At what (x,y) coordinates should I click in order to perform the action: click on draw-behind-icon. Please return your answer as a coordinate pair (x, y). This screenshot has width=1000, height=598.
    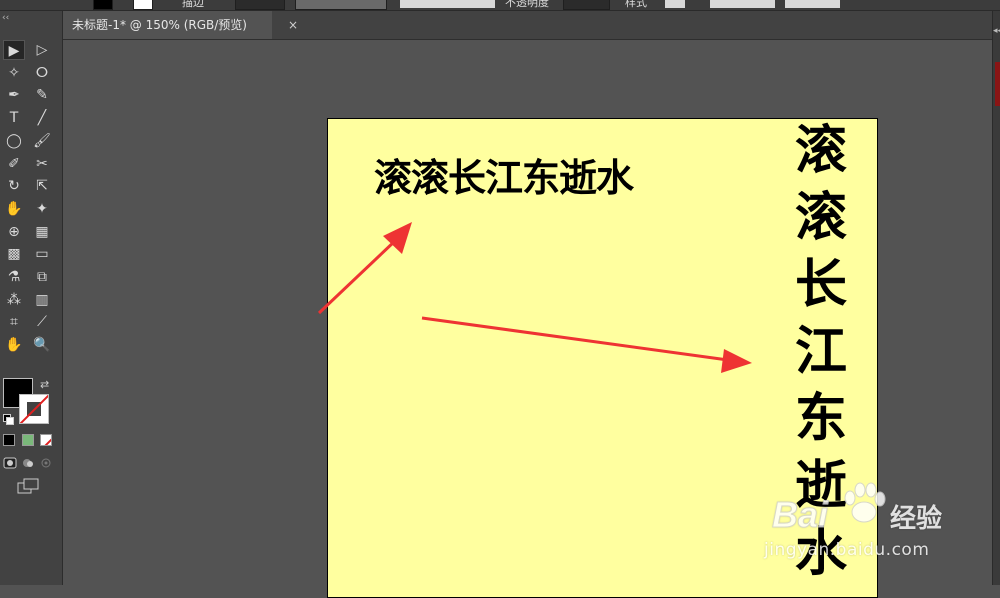
    Looking at the image, I should click on (28, 463).